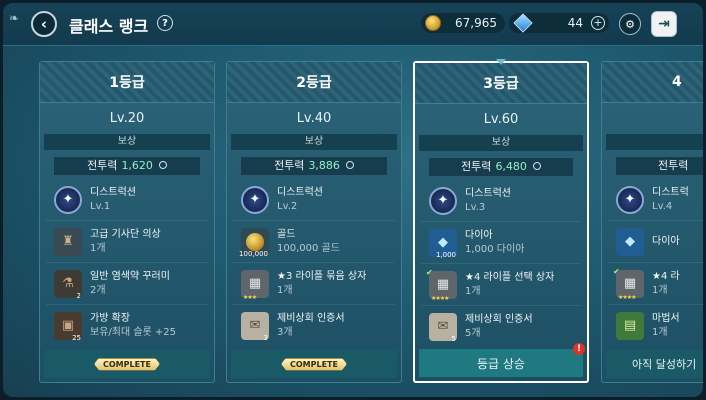  Describe the element at coordinates (501, 201) in the screenshot. I see `reward-item: ✦ 디스트럭션 Lv.3` at that location.